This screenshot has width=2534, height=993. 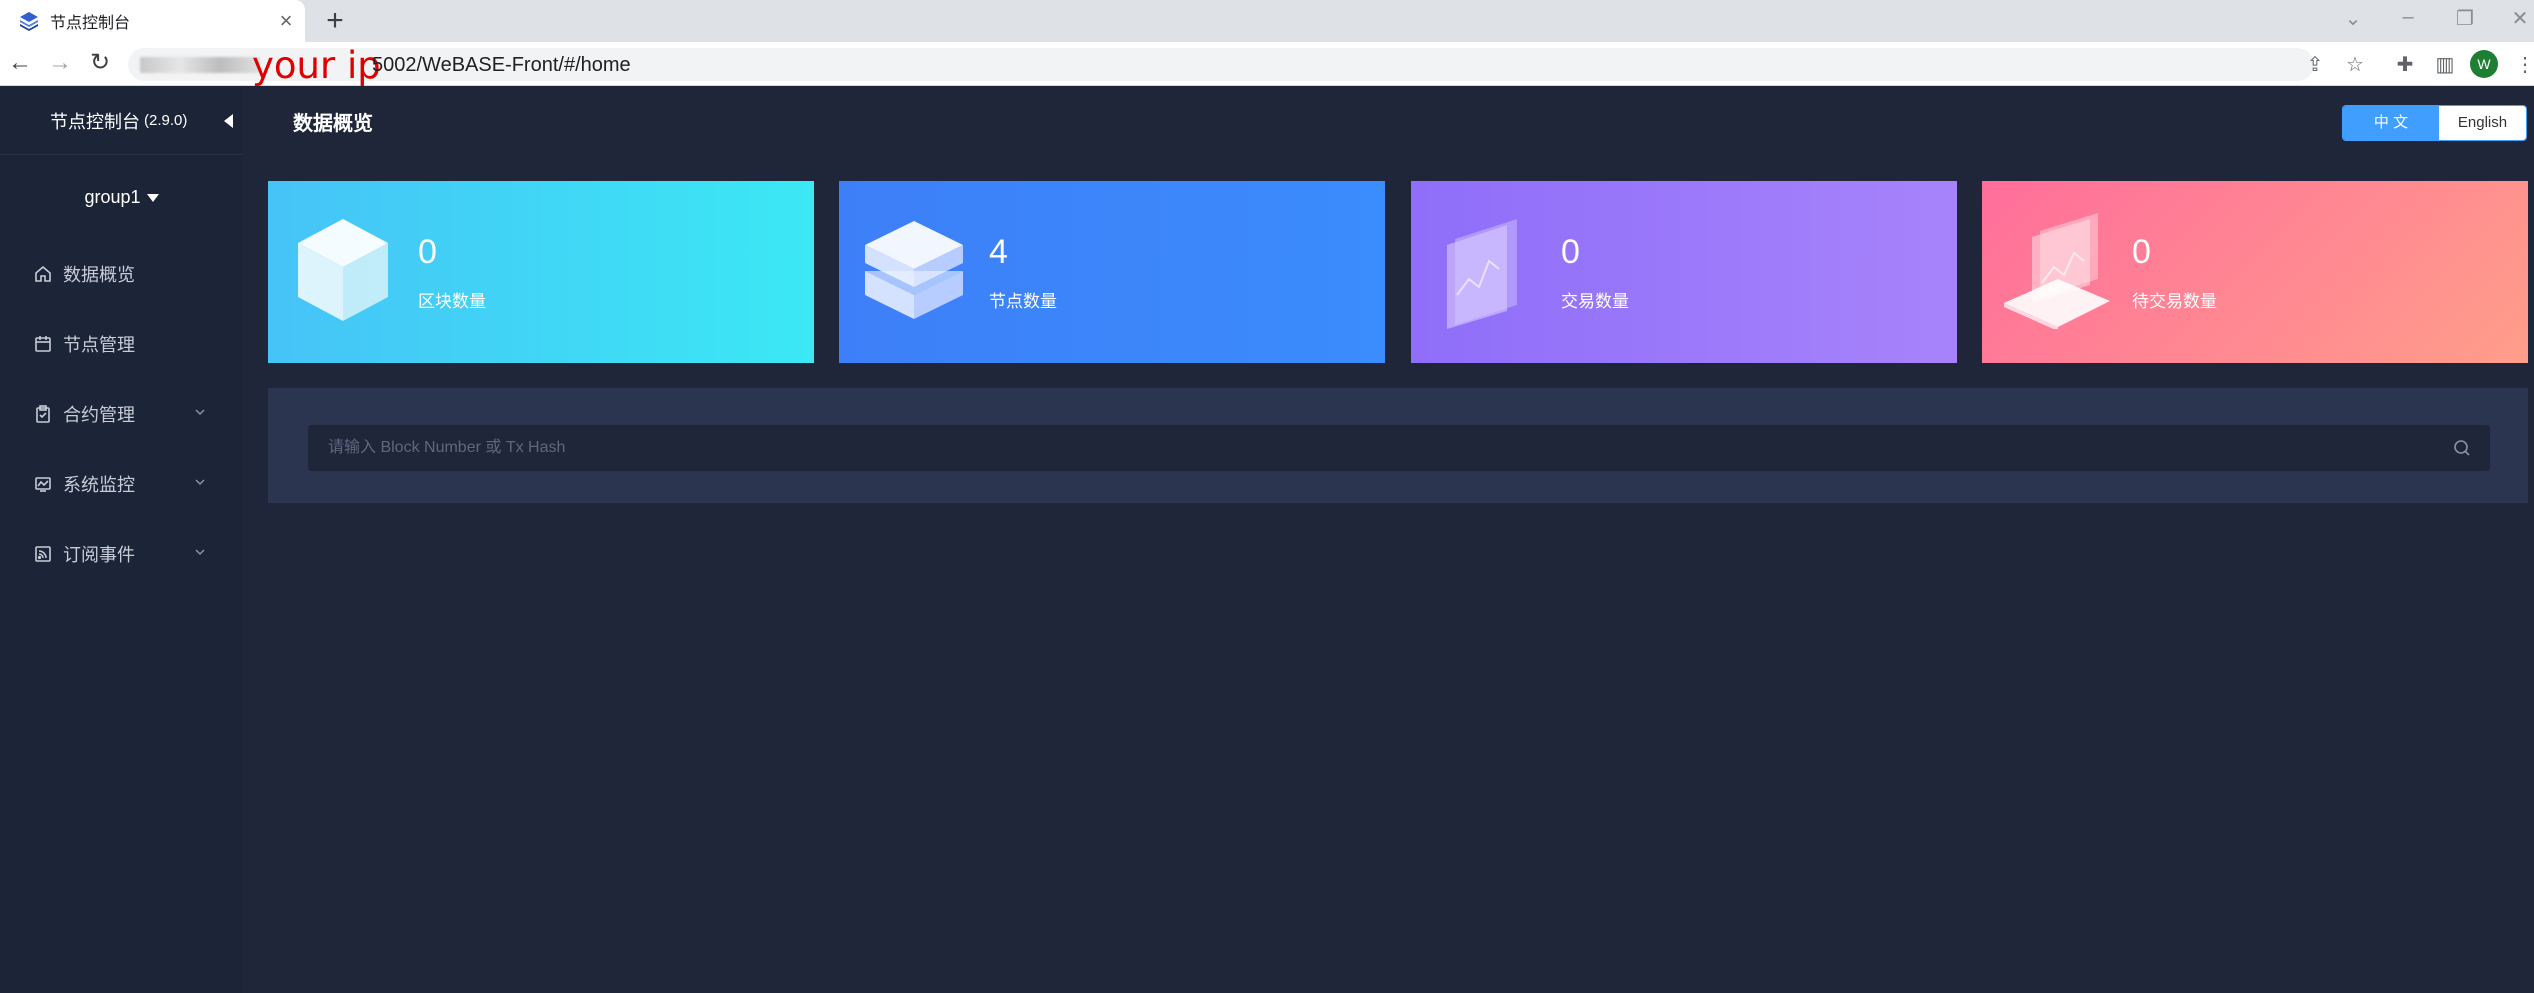 What do you see at coordinates (95, 121) in the screenshot?
I see `brand-title: 节点控制台` at bounding box center [95, 121].